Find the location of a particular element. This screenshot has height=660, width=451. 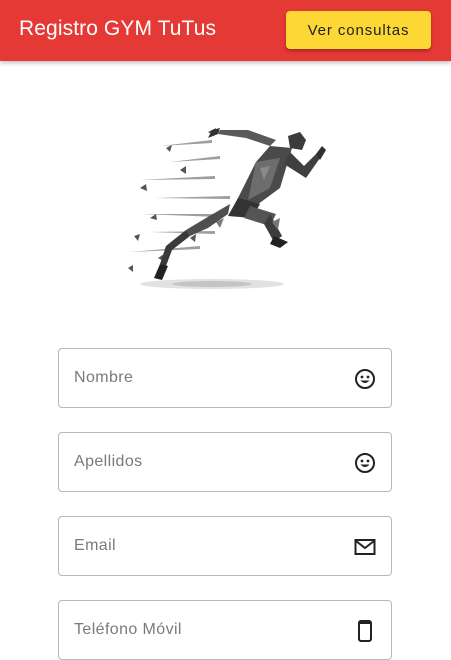

mobile-phone-field is located at coordinates (225, 630).